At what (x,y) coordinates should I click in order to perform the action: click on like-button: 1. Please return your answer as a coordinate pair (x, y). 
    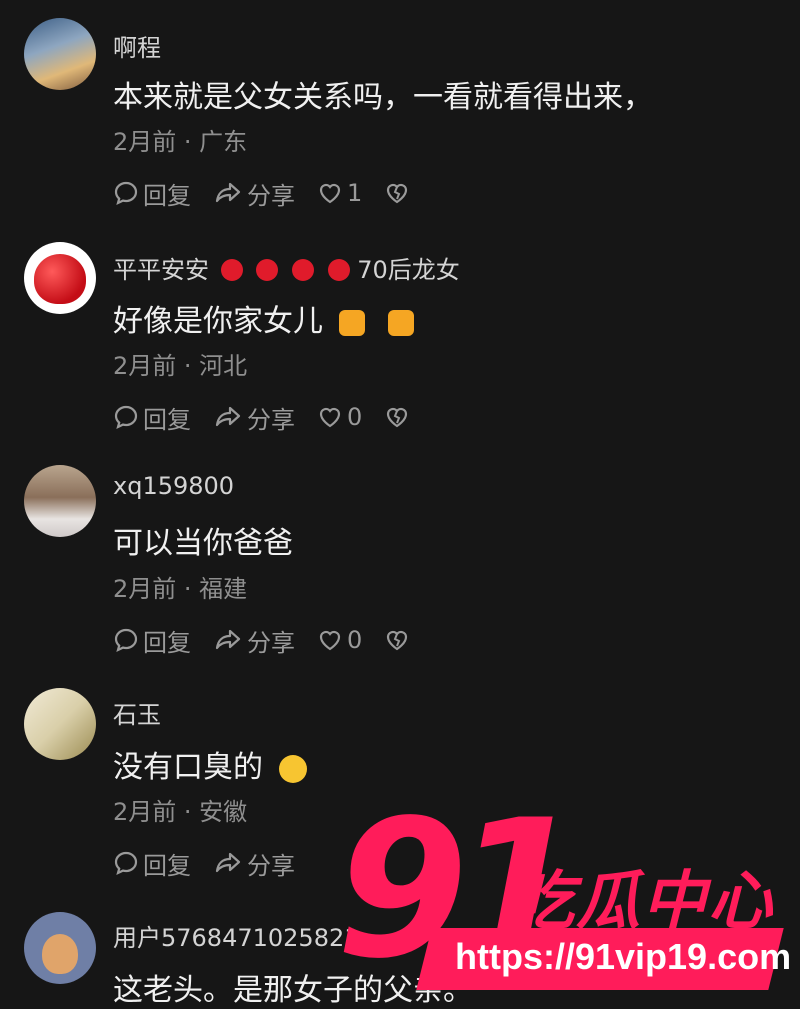
    Looking at the image, I should click on (339, 193).